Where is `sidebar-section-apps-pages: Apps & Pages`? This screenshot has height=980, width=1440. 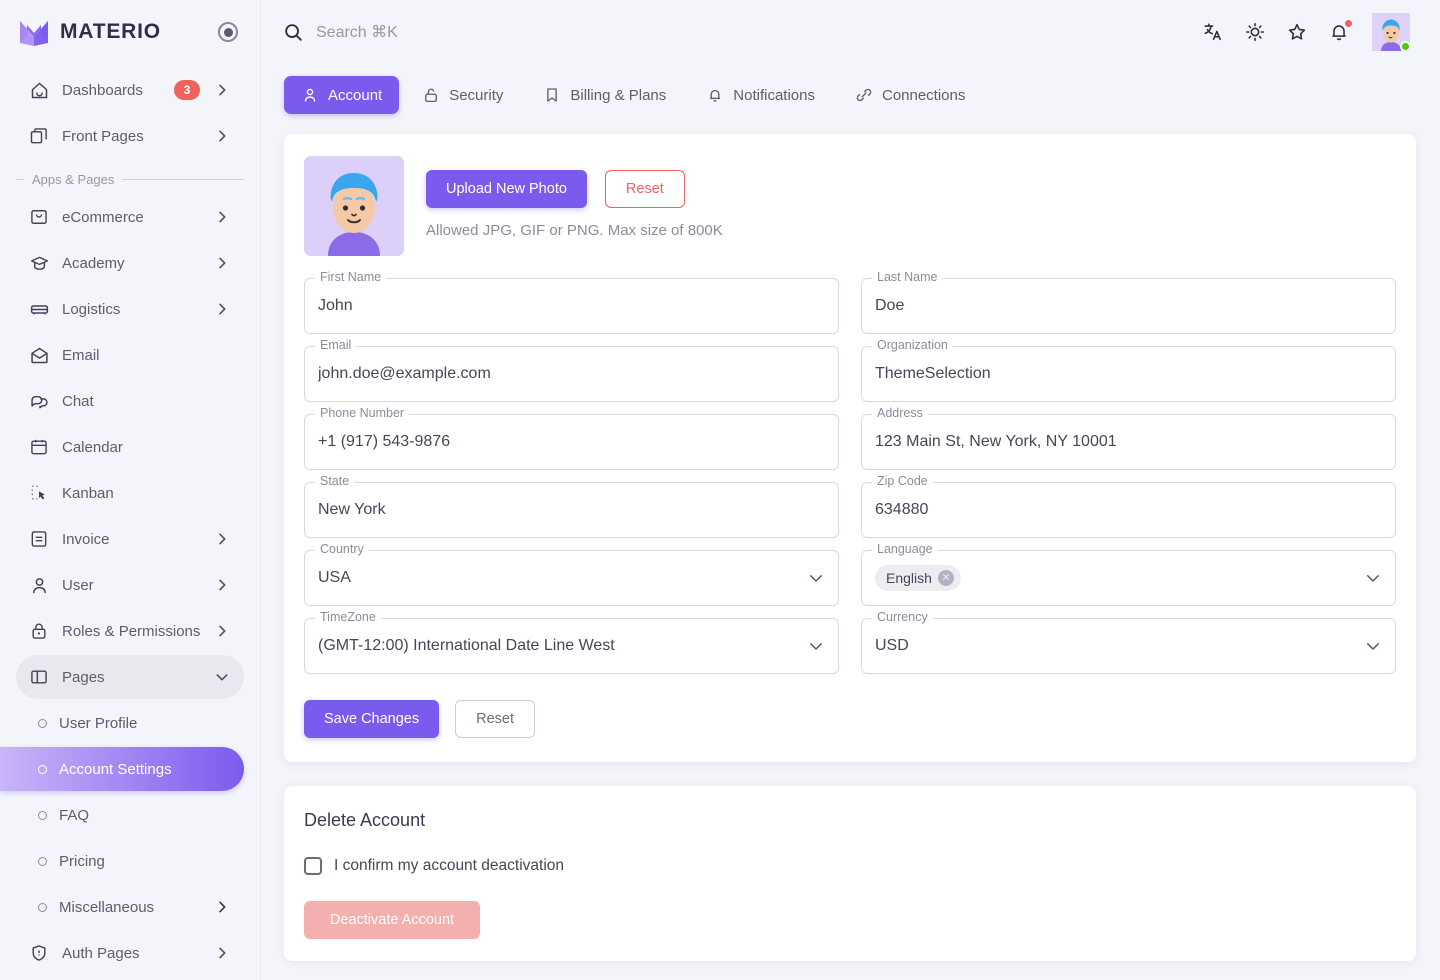 sidebar-section-apps-pages: Apps & Pages is located at coordinates (130, 179).